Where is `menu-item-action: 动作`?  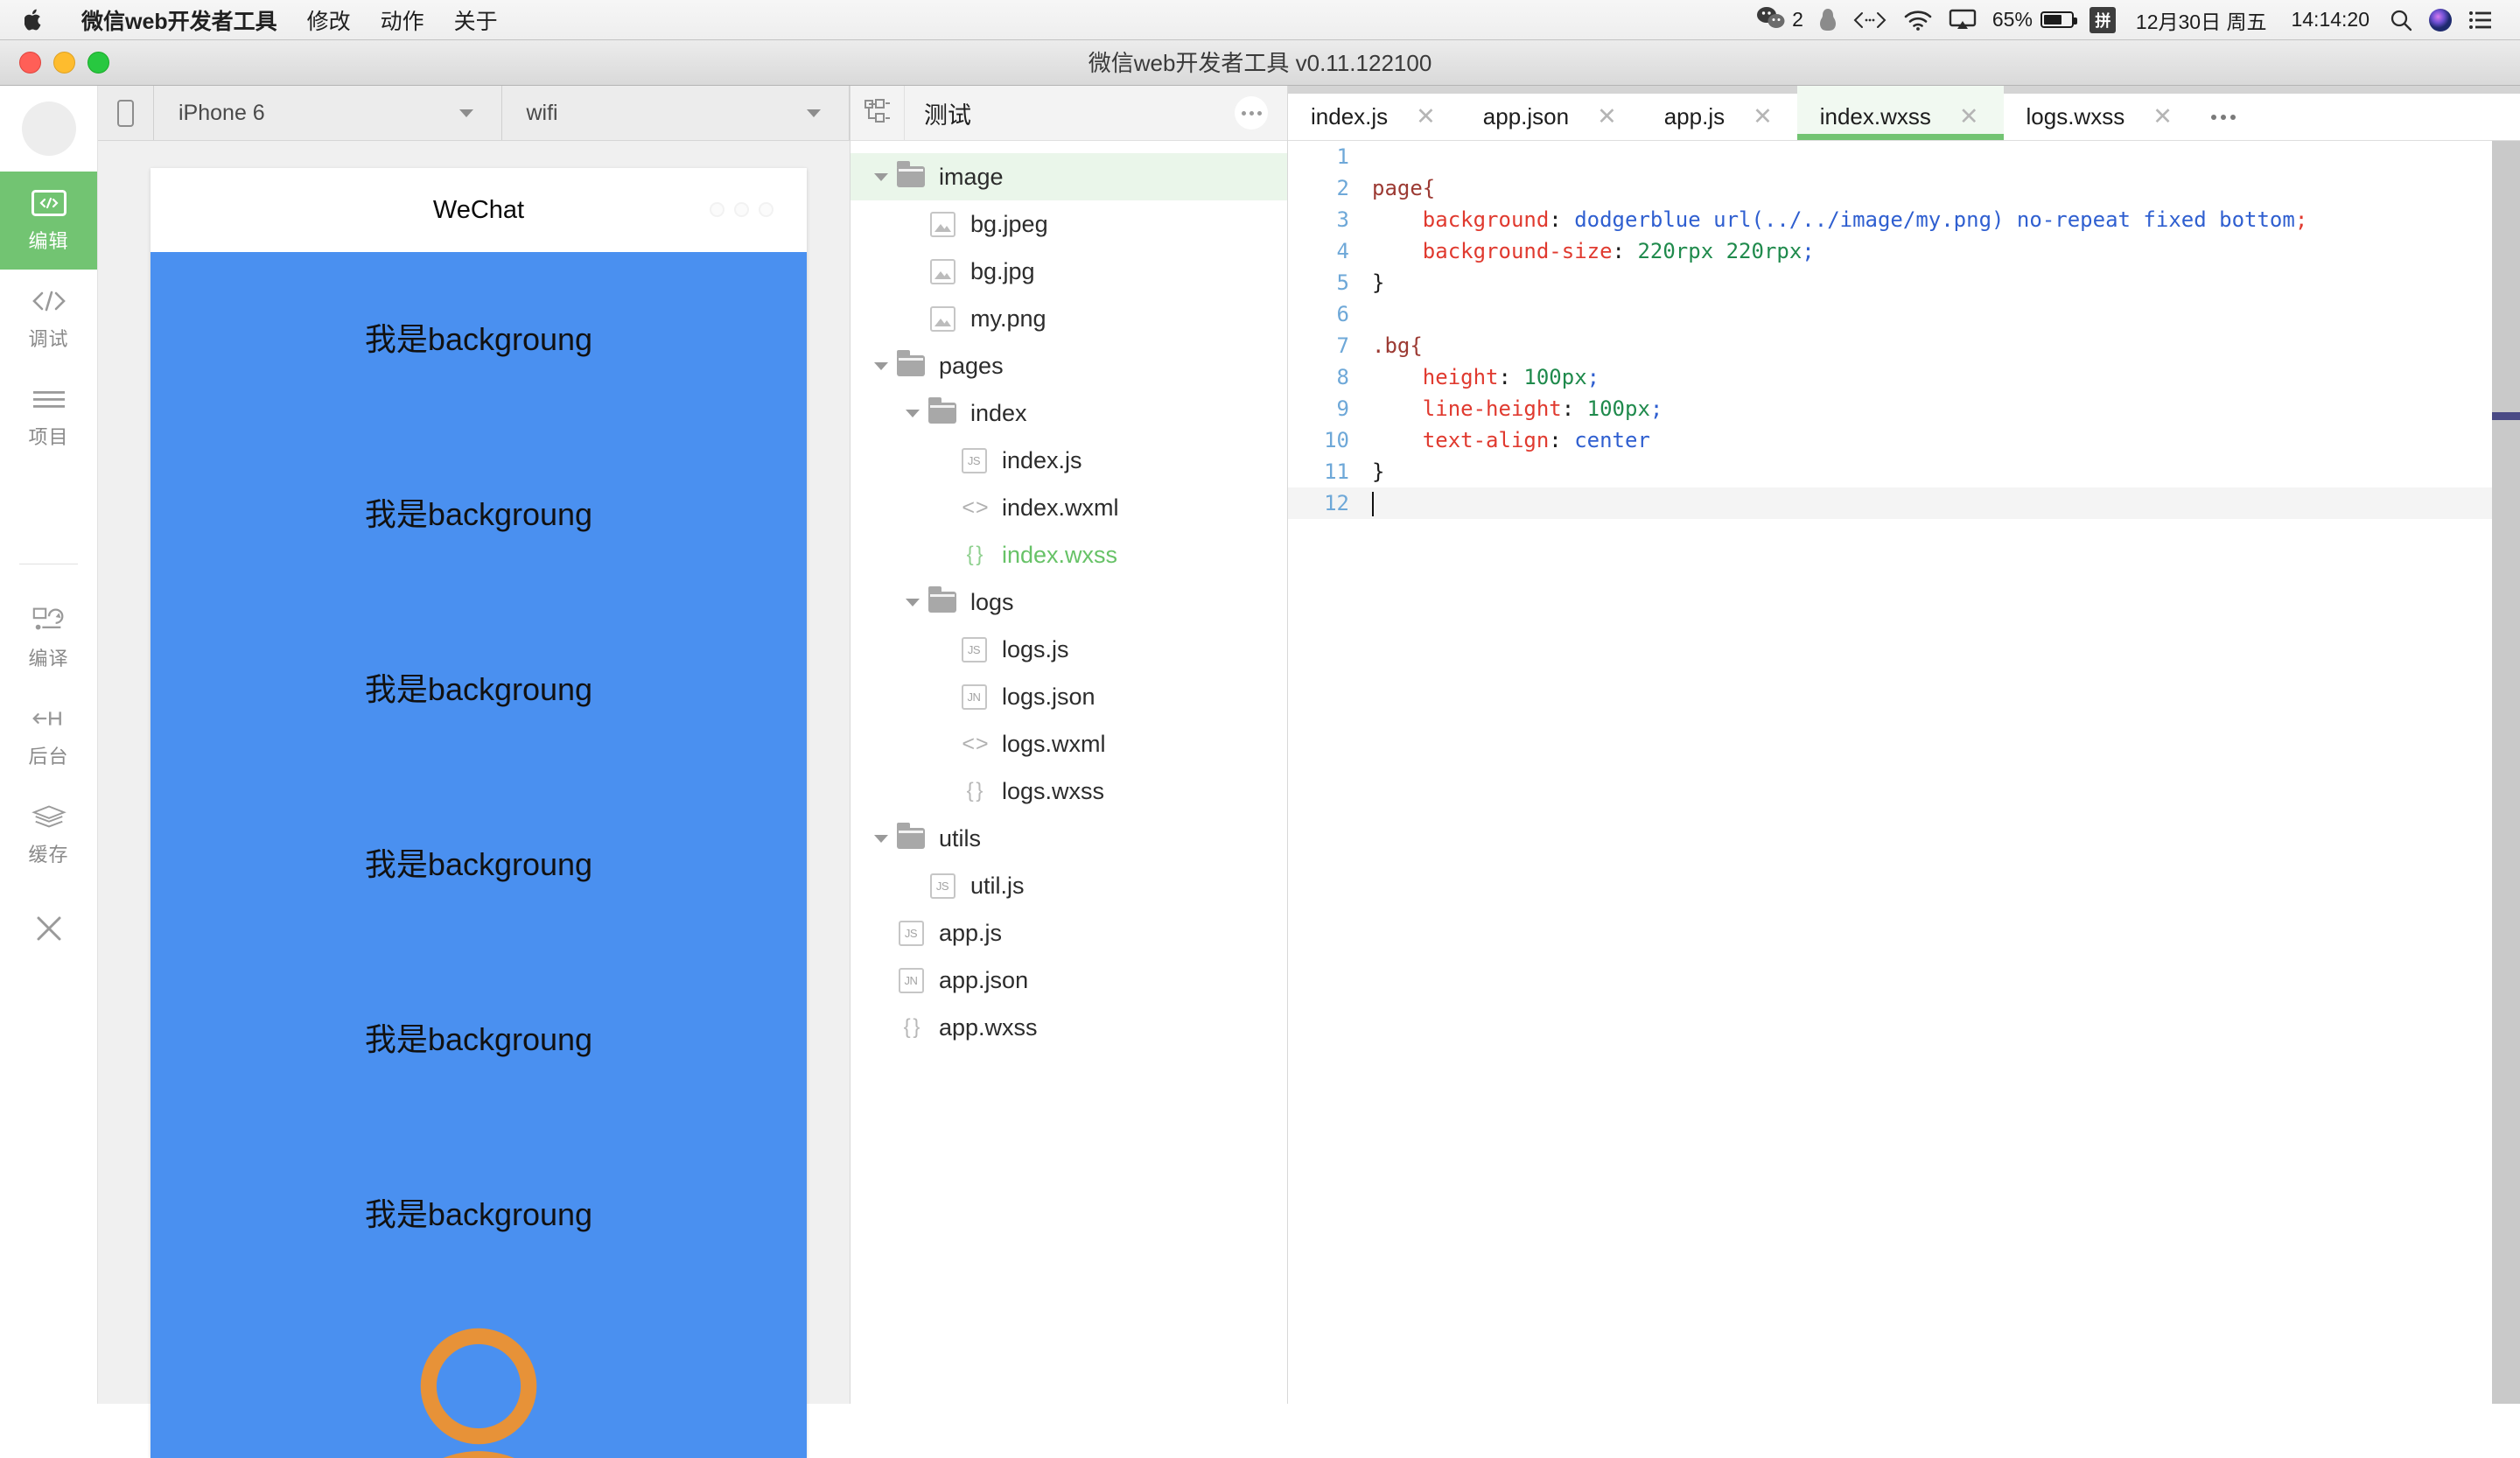
menu-item-action: 动作 is located at coordinates (402, 20).